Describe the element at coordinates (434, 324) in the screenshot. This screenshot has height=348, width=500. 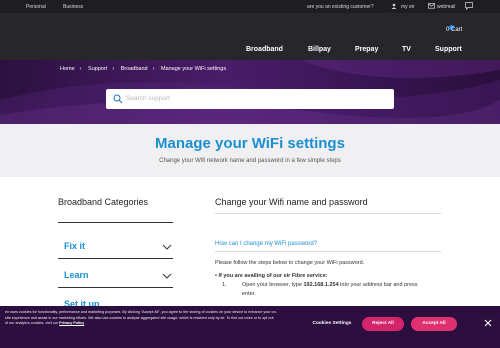
I see `accept-all-button: Accept All` at that location.